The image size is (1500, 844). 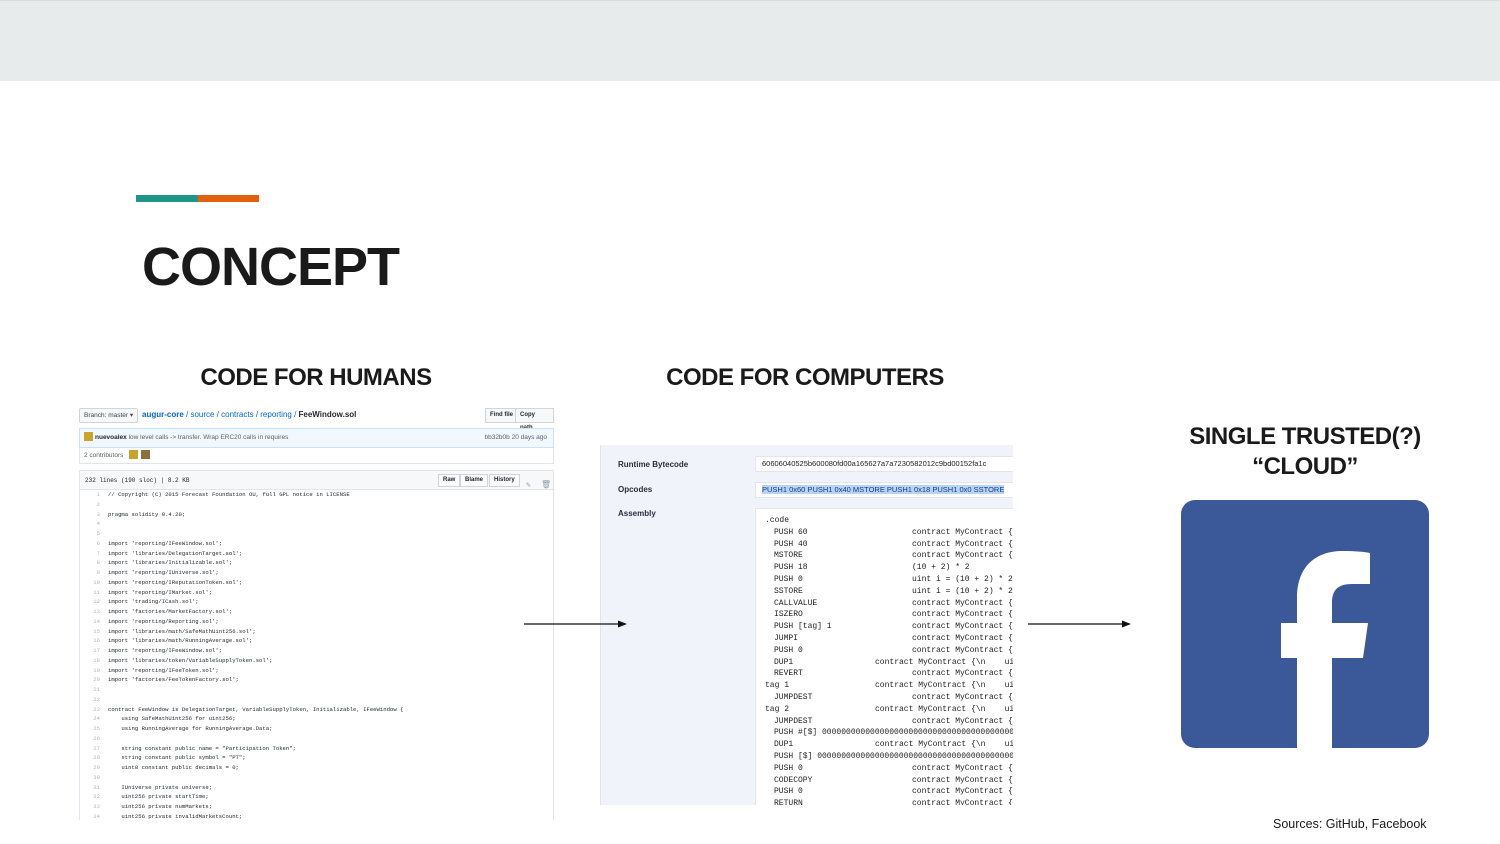 I want to click on line-number: 23, so click(x=90, y=710).